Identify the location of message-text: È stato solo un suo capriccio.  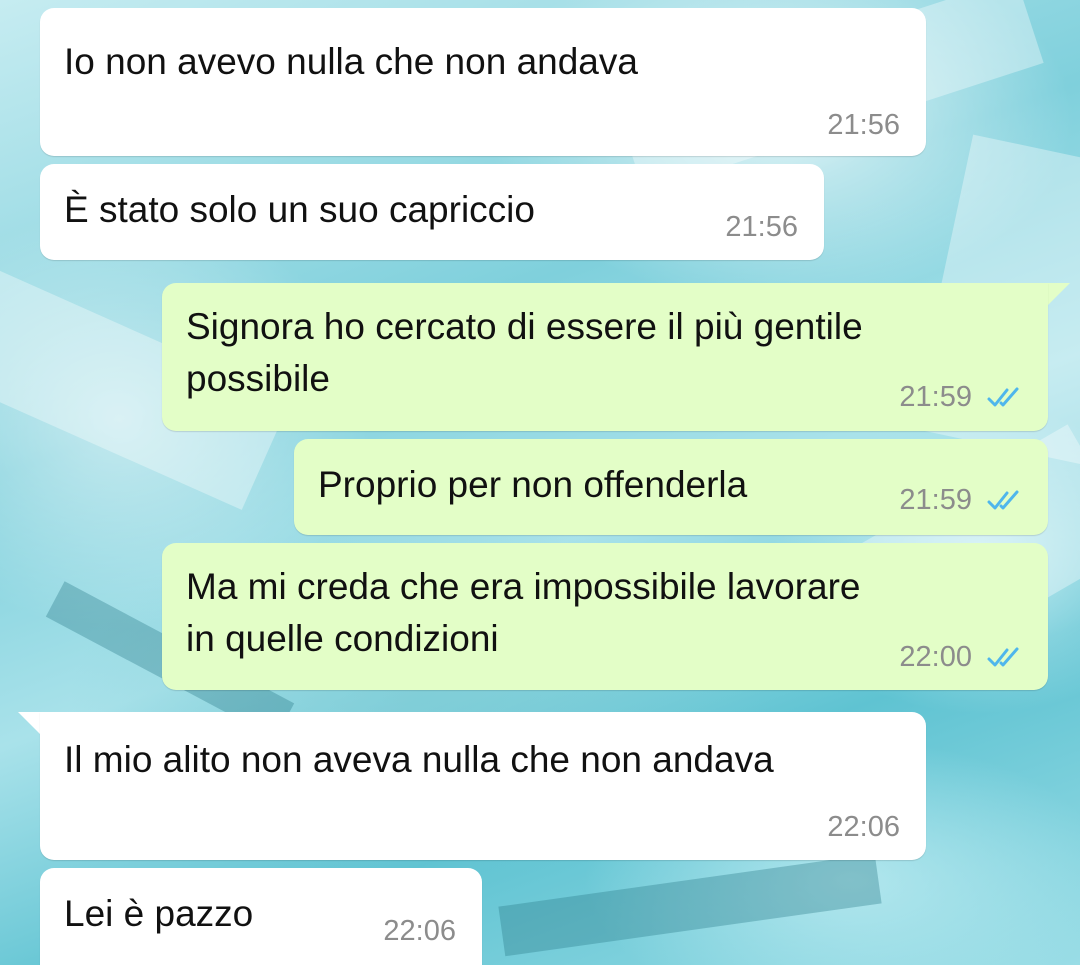
(299, 209).